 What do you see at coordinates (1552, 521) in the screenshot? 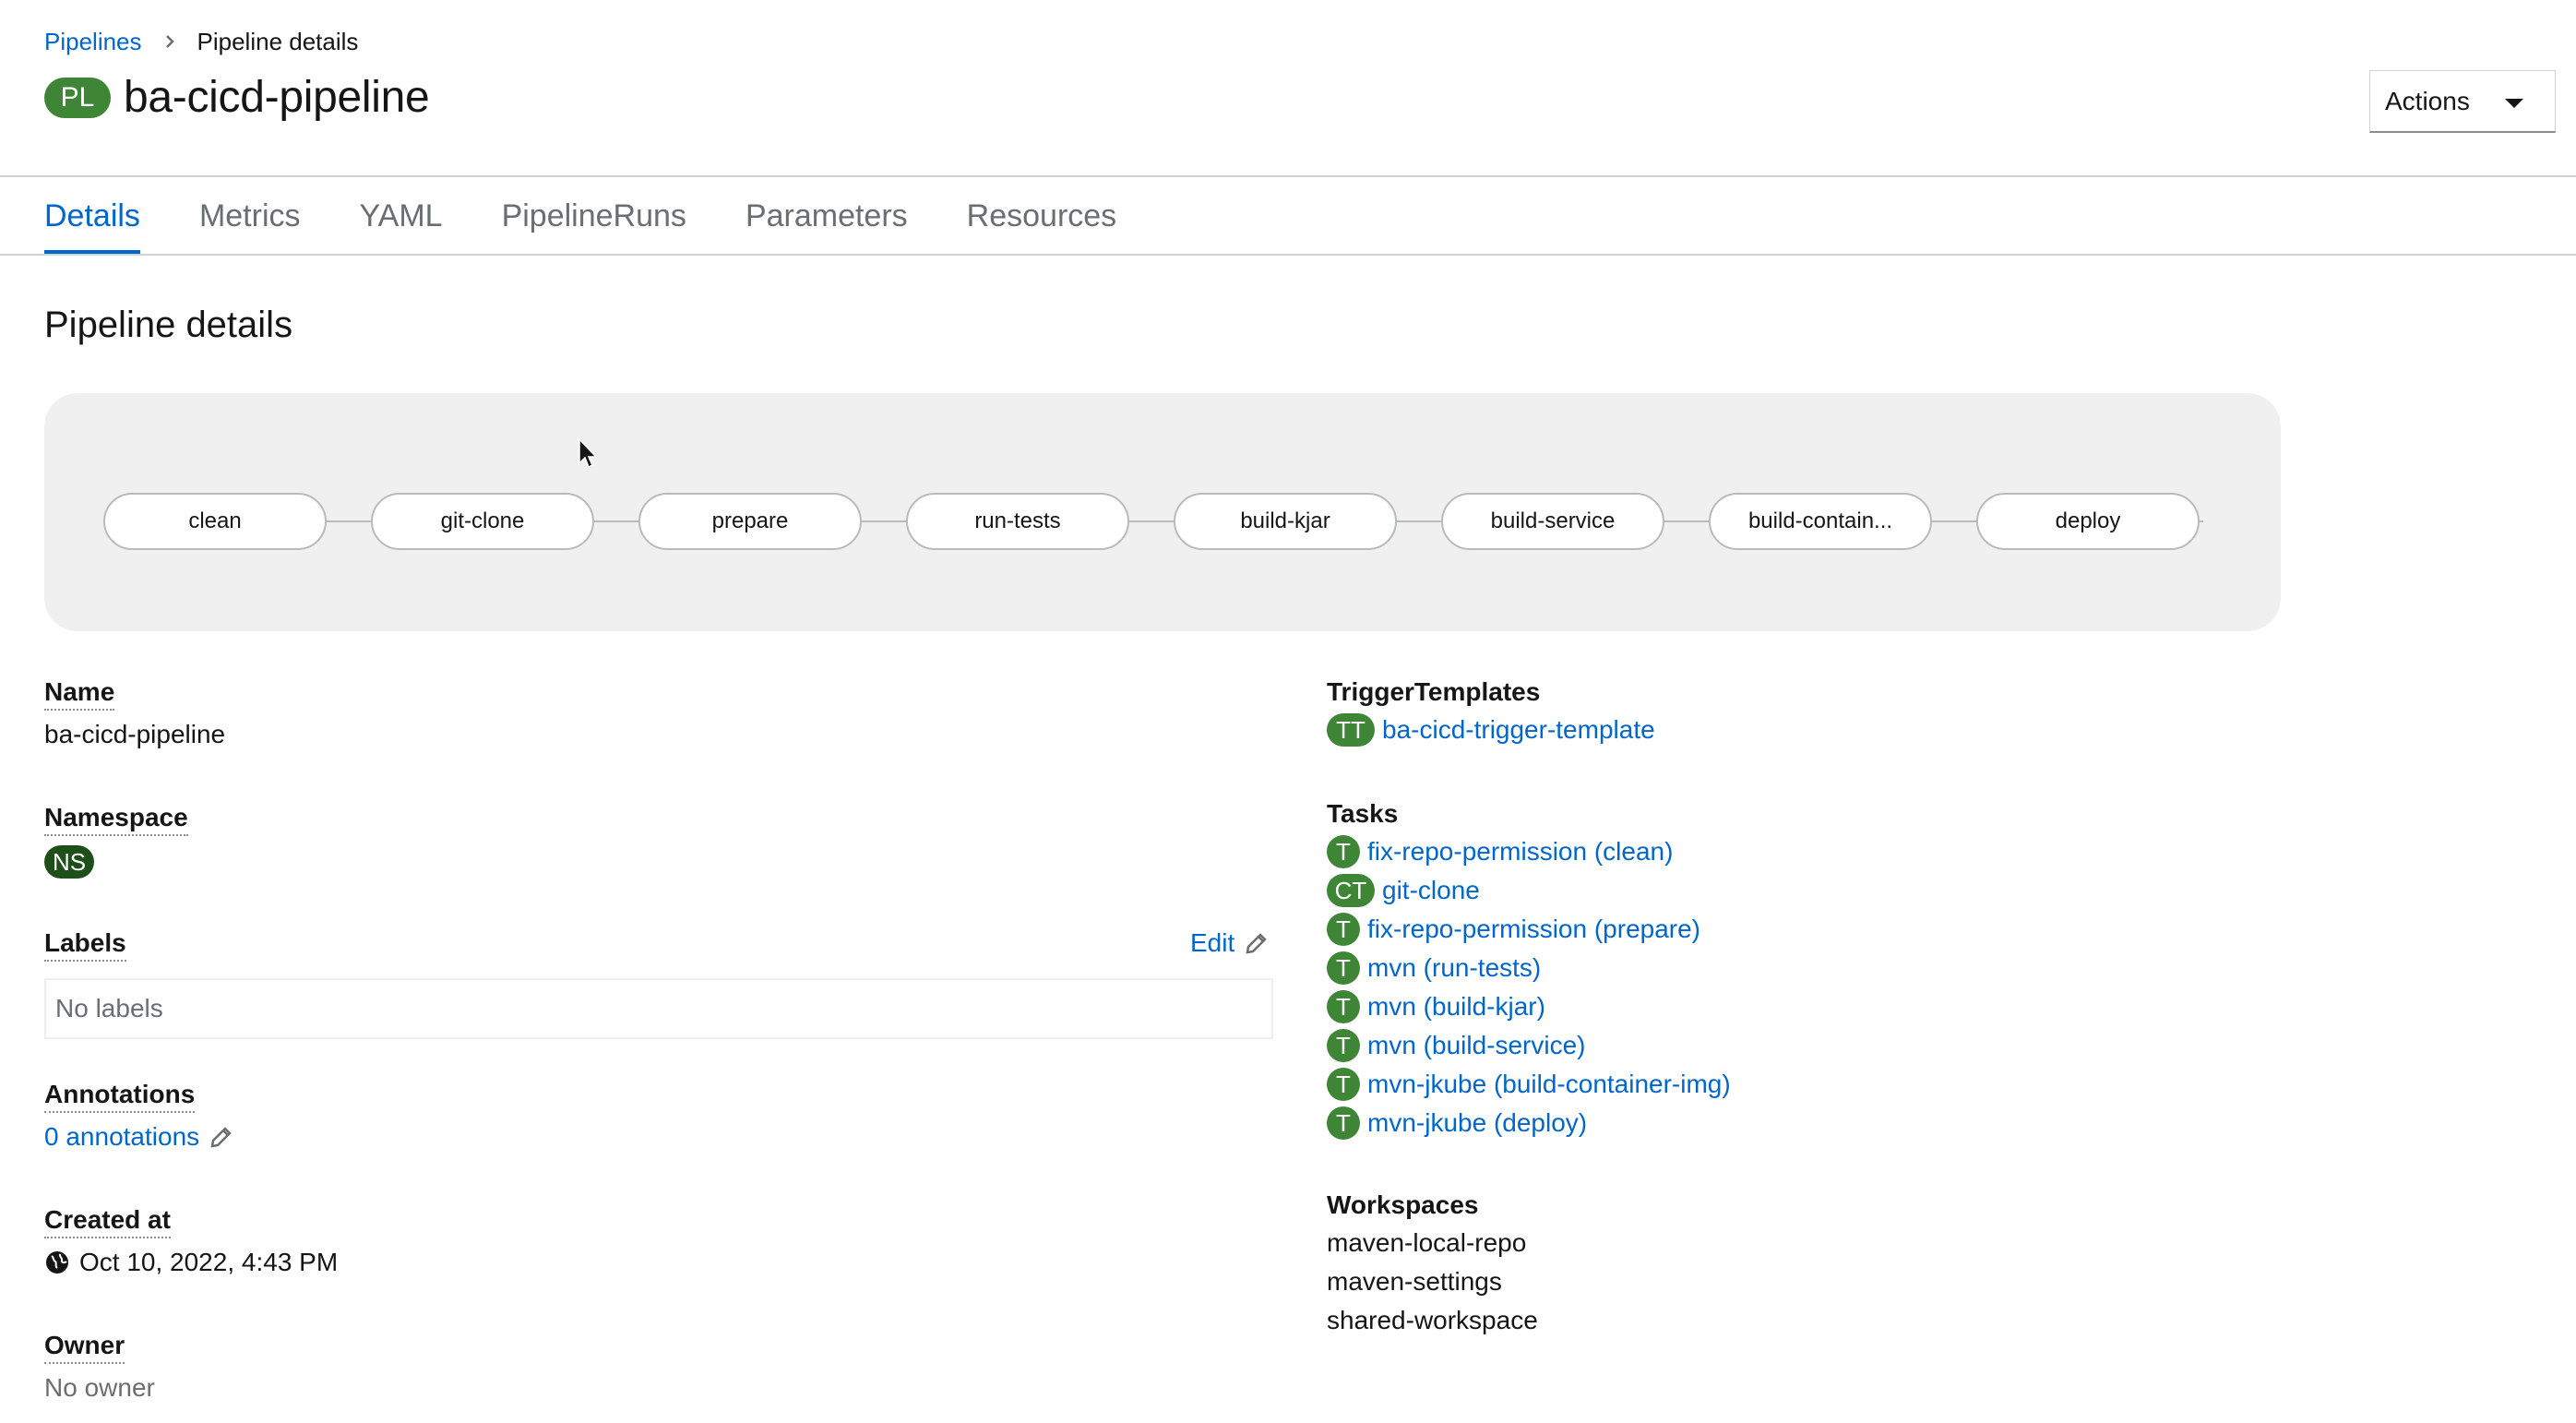
I see `pipeline-node-build-service: build-service` at bounding box center [1552, 521].